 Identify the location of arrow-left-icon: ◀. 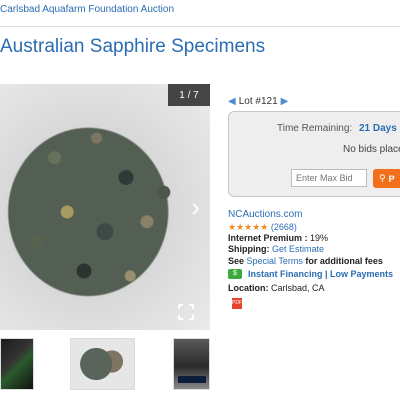
(232, 101).